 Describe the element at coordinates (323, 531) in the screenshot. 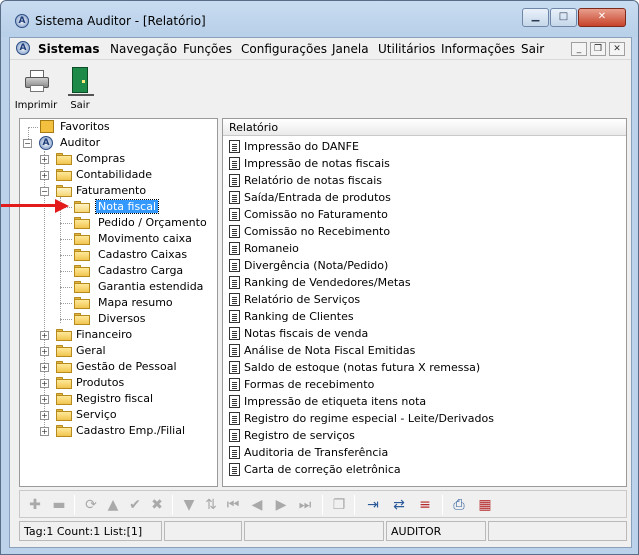

I see `status-bar: Tag:1 Count:1 List:[1] AUDITOR` at that location.